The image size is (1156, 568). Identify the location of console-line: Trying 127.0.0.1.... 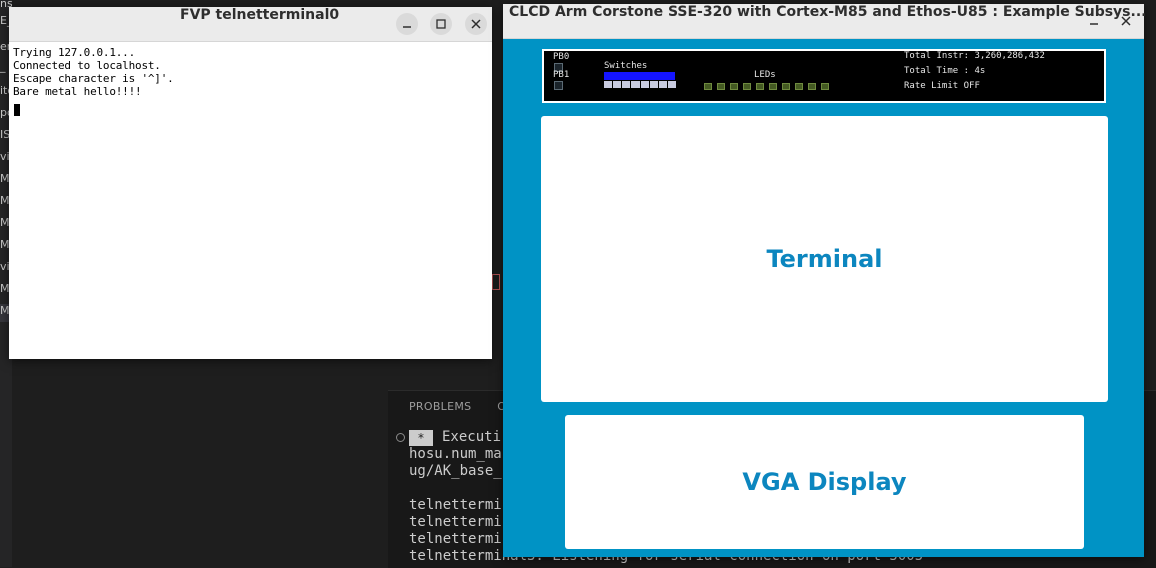
(74, 52).